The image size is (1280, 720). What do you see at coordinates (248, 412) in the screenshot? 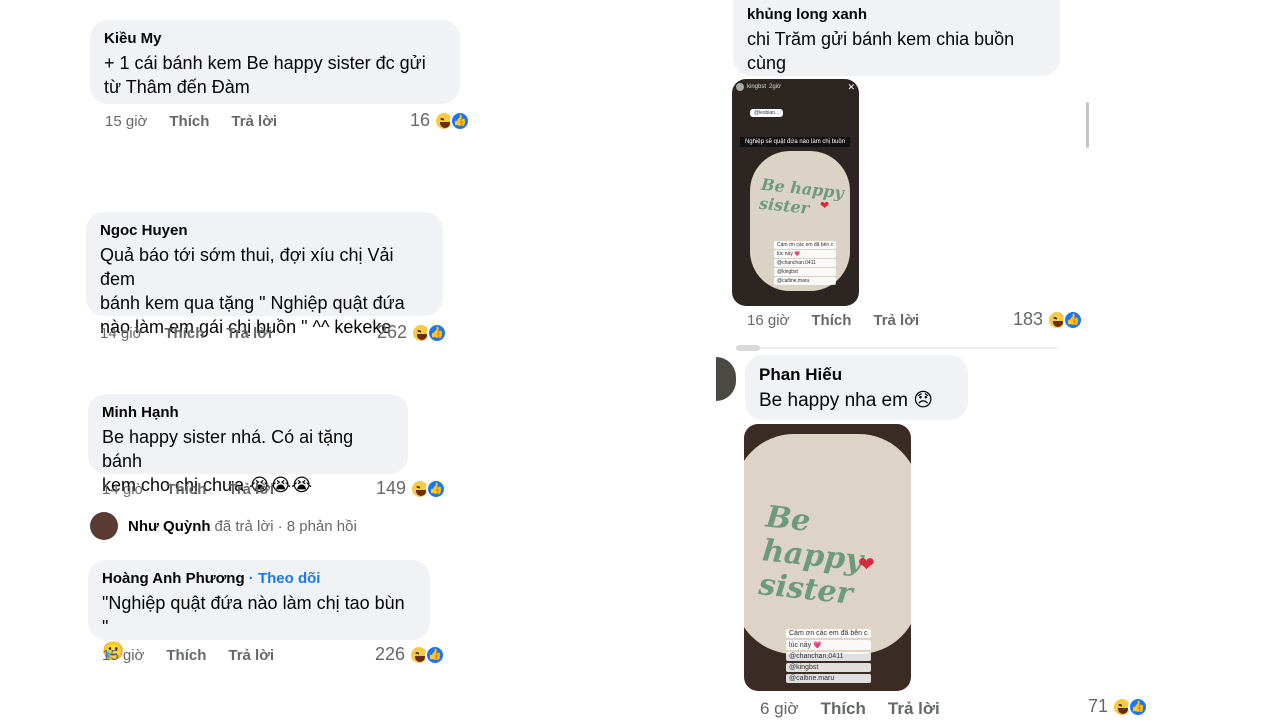
I see `commenter-name: Minh Hạnh` at bounding box center [248, 412].